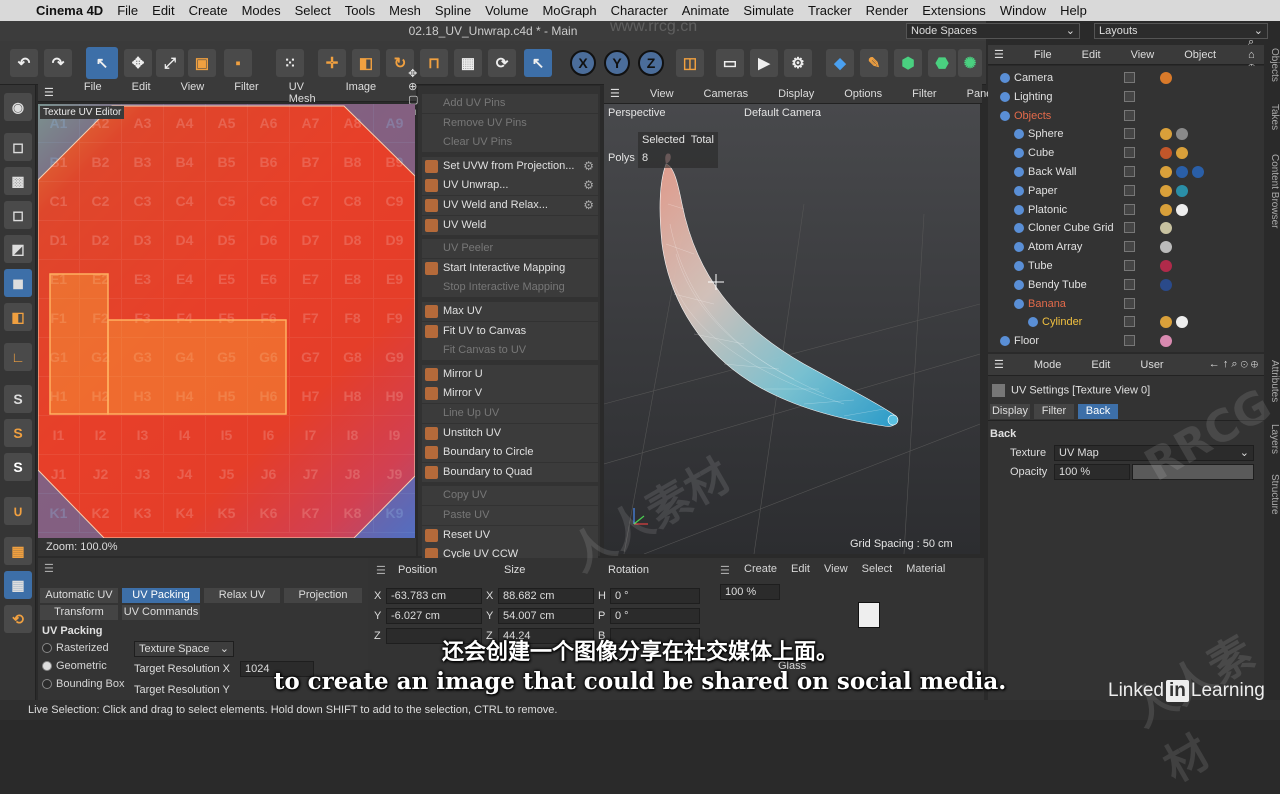 The image size is (1280, 794). What do you see at coordinates (18, 467) in the screenshot?
I see `solo-off-icon: S` at bounding box center [18, 467].